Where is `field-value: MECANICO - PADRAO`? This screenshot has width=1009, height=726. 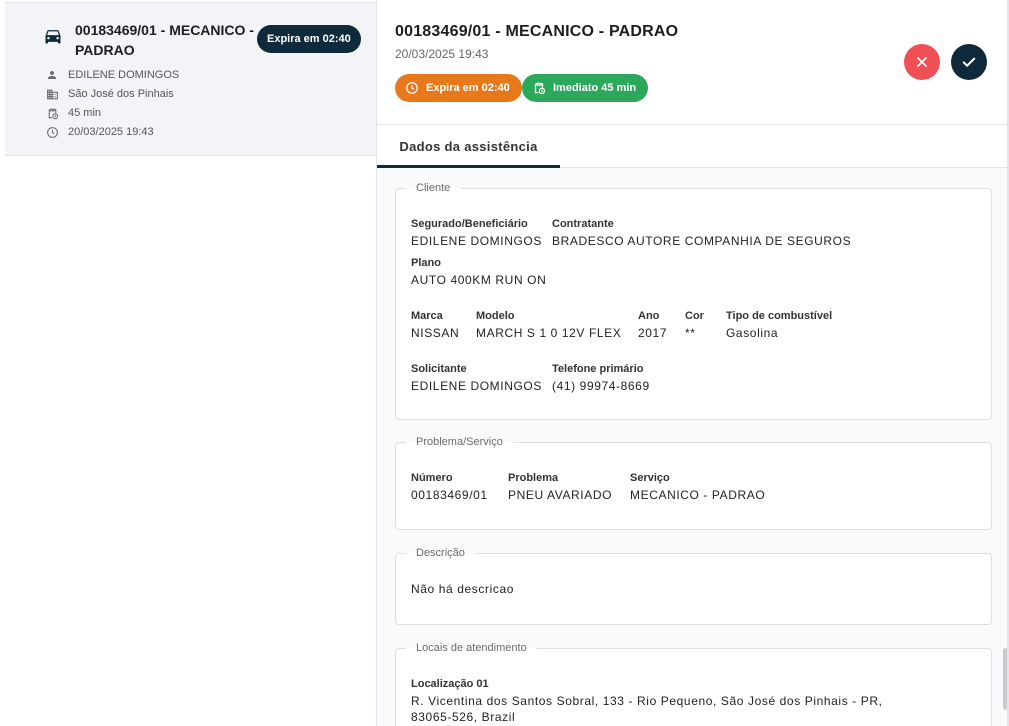 field-value: MECANICO - PADRAO is located at coordinates (698, 495).